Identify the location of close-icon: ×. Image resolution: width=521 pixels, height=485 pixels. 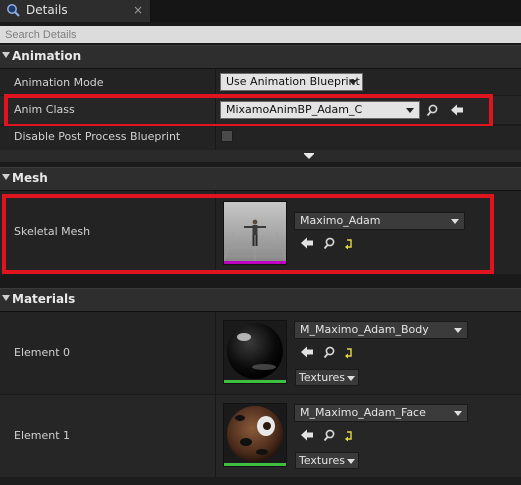
(138, 10).